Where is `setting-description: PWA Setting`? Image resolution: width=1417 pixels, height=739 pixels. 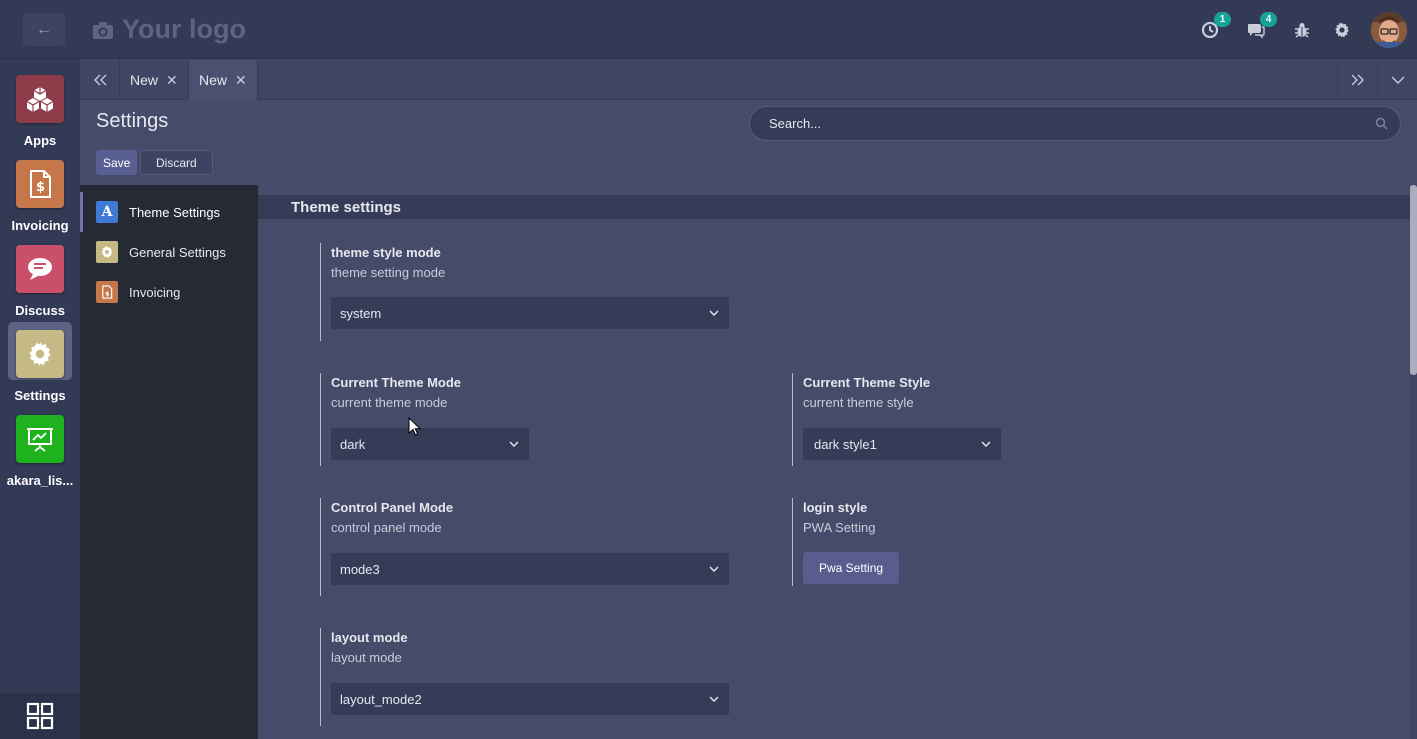 setting-description: PWA Setting is located at coordinates (839, 527).